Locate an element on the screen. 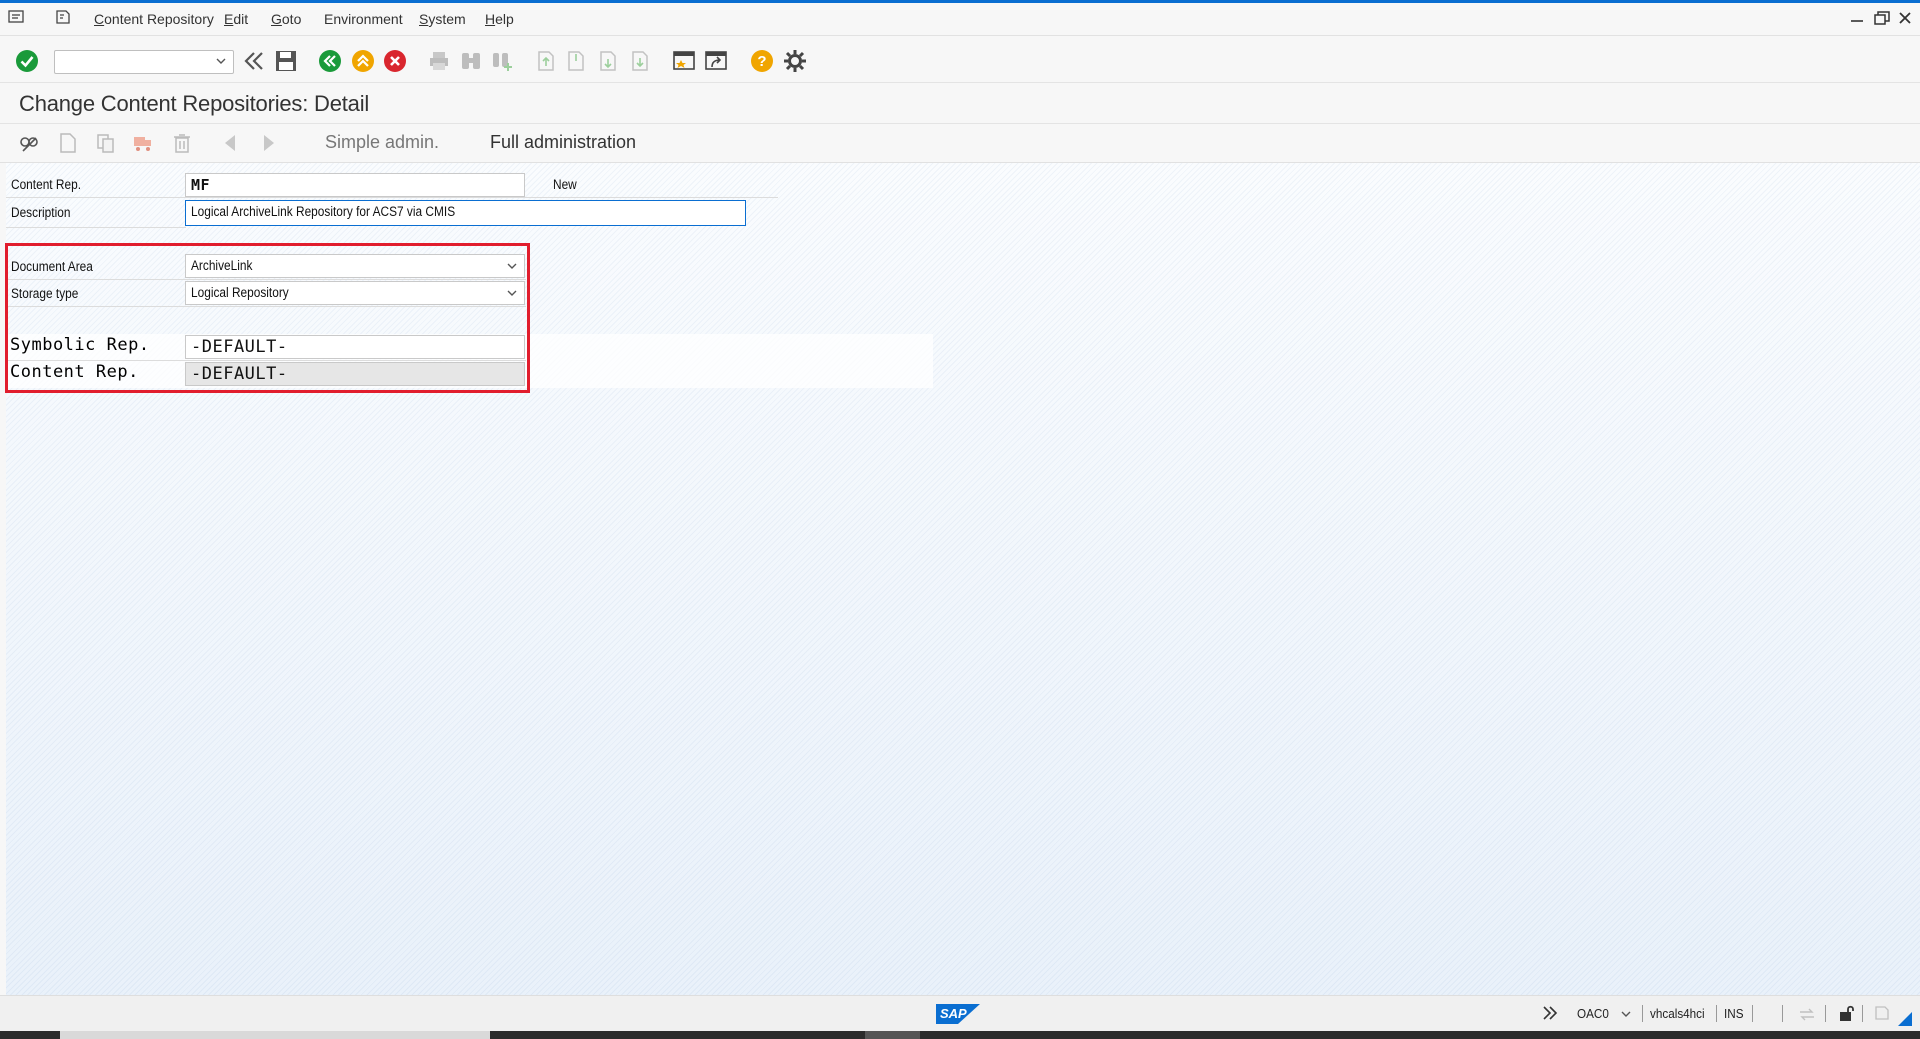  shortcut-icon is located at coordinates (716, 61).